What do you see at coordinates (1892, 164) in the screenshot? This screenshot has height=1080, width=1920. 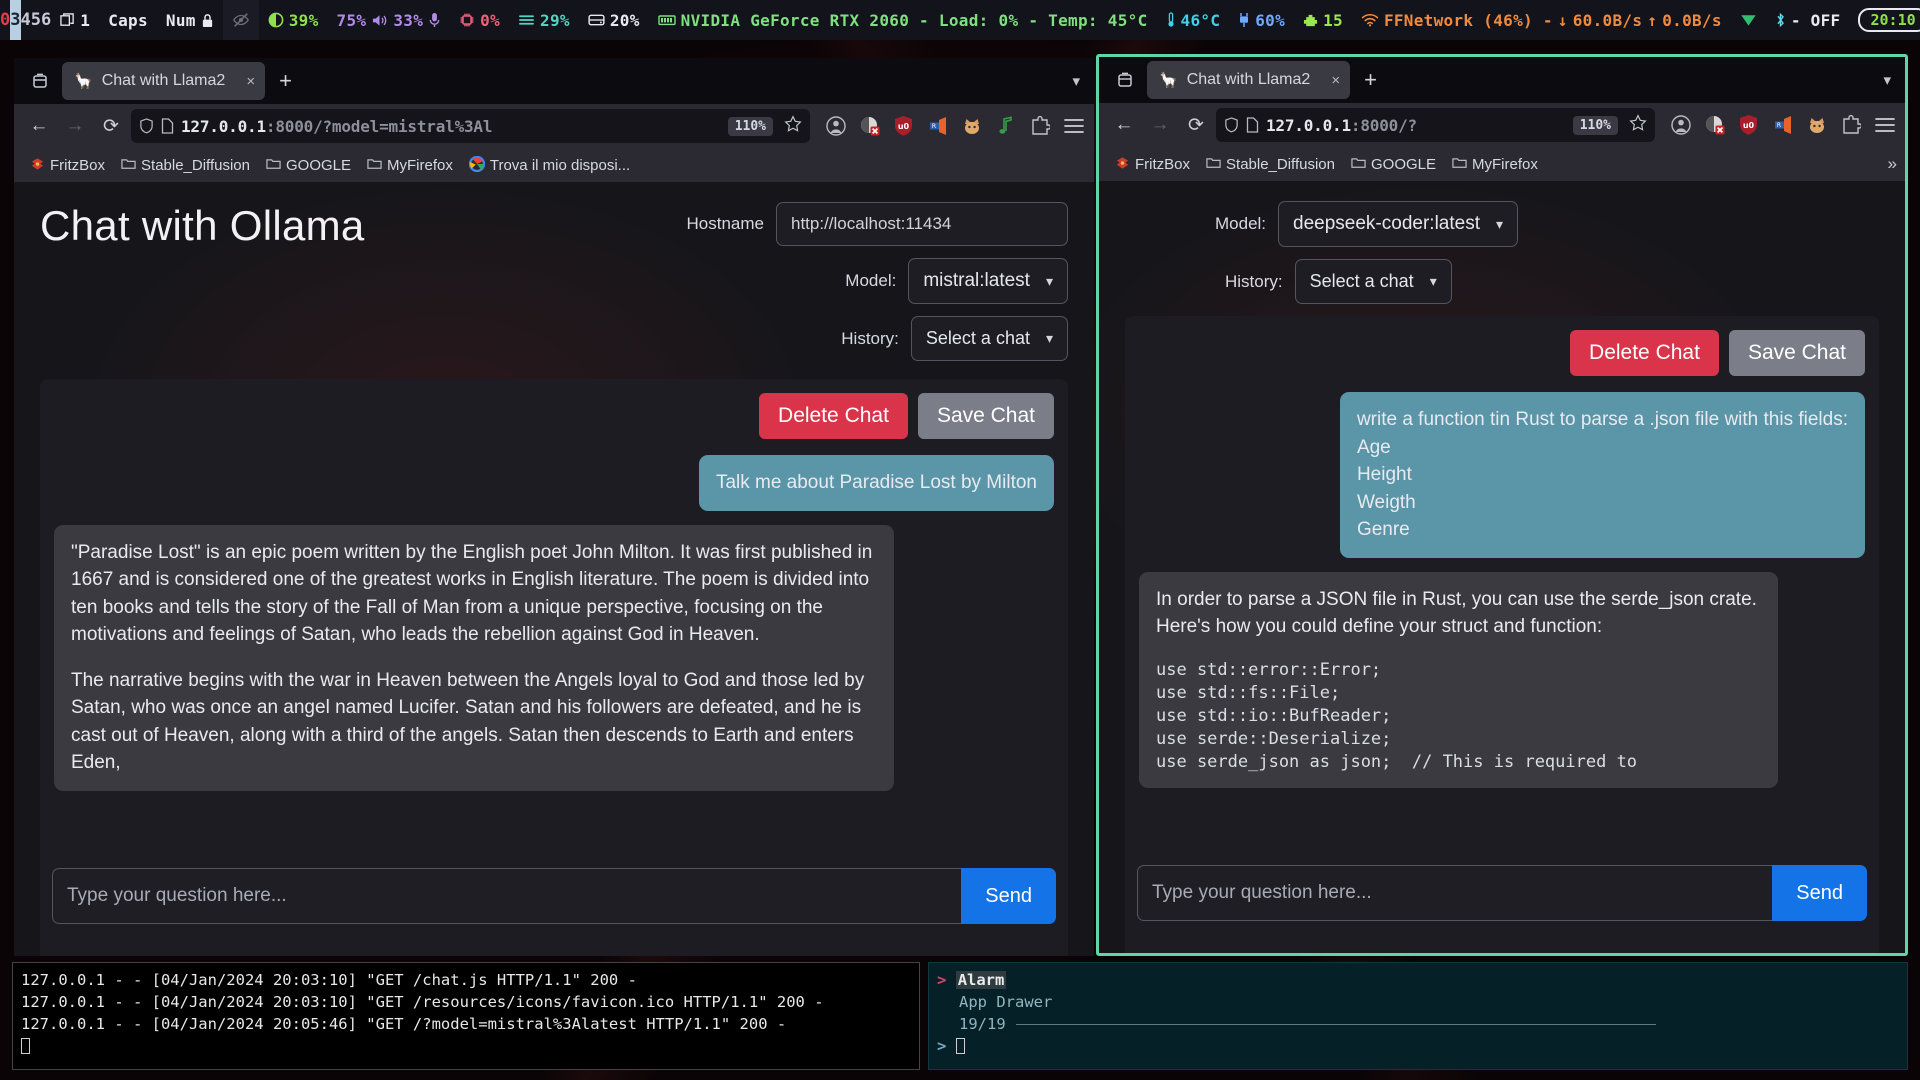 I see `bookmarks-overflow-button-right: »` at bounding box center [1892, 164].